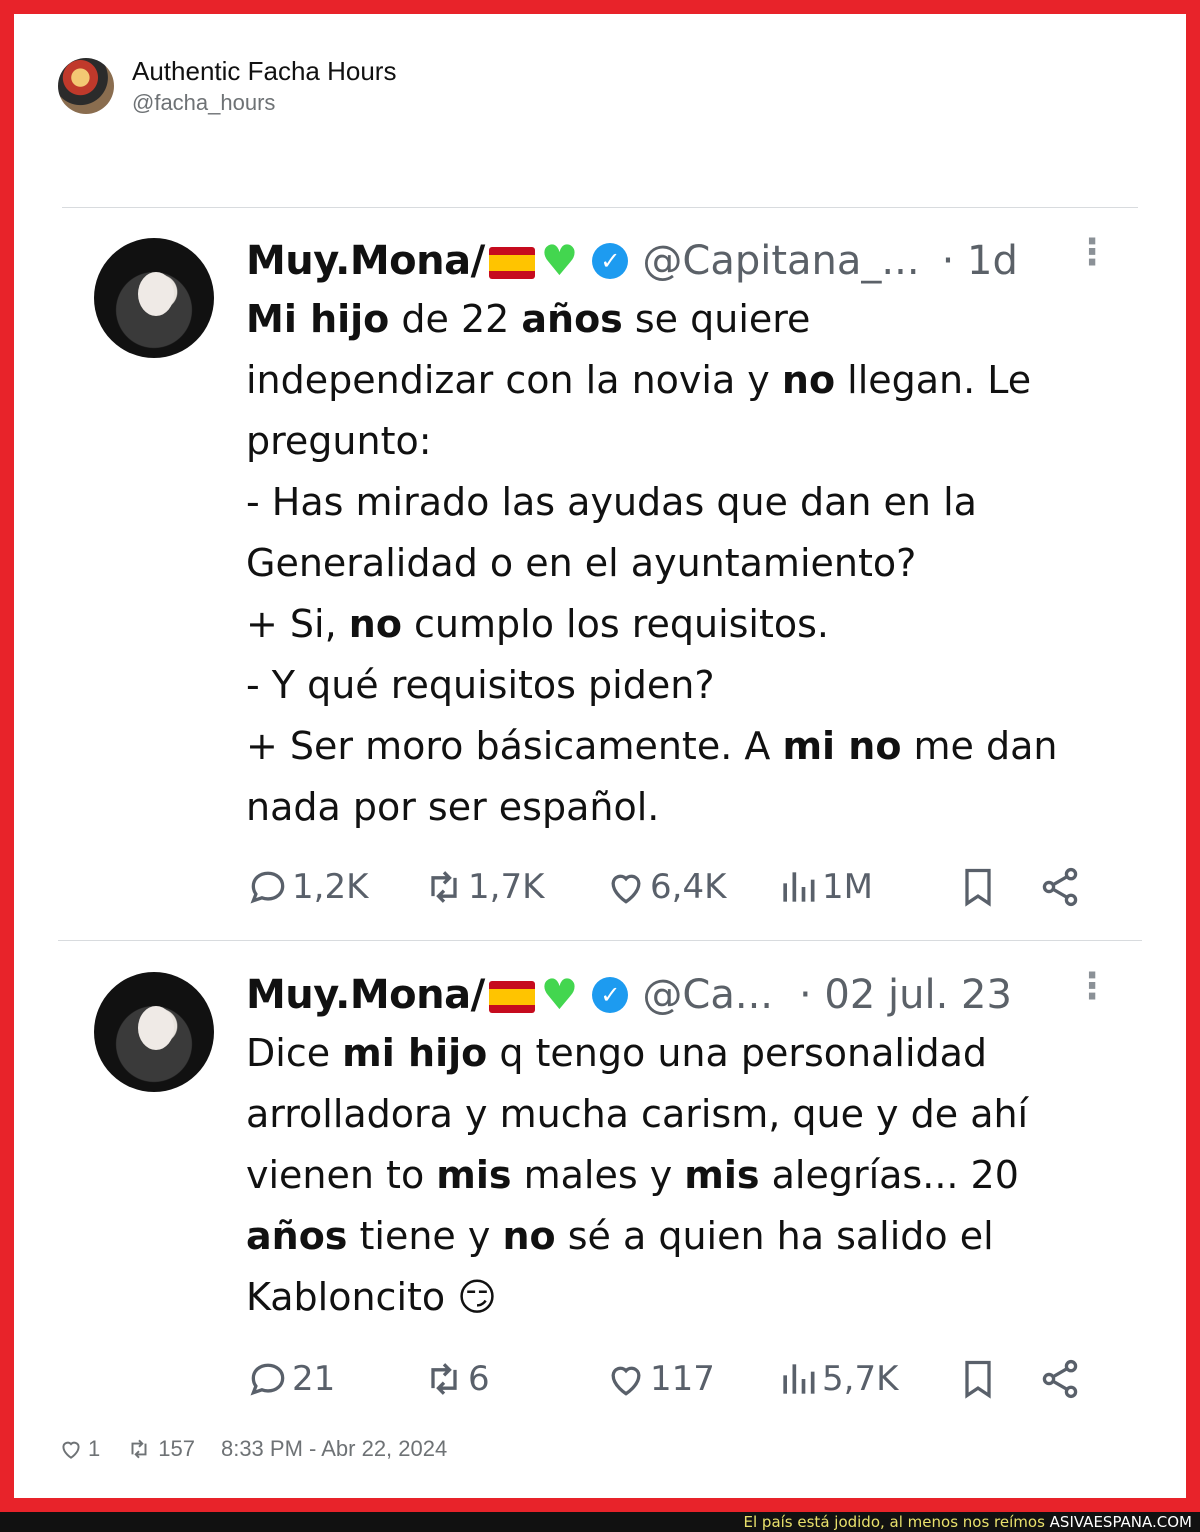 The width and height of the screenshot is (1200, 1532). I want to click on retweet-button: 6, so click(456, 1379).